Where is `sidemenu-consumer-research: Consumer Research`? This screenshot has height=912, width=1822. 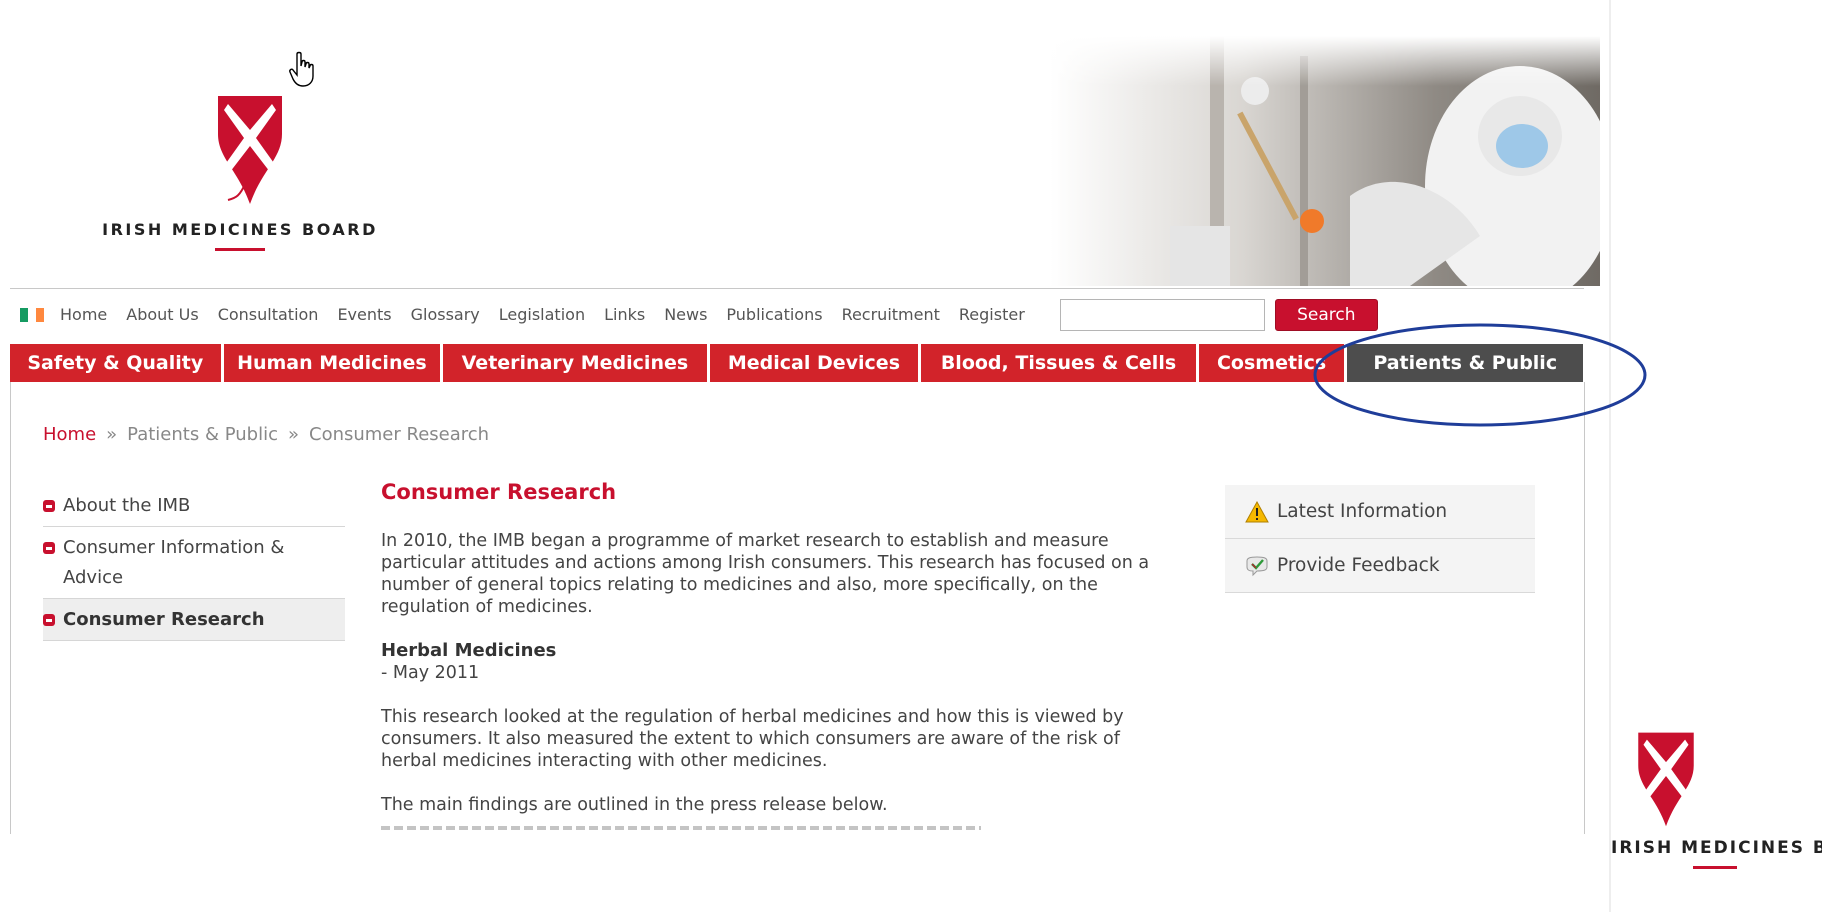
sidemenu-consumer-research: Consumer Research is located at coordinates (194, 620).